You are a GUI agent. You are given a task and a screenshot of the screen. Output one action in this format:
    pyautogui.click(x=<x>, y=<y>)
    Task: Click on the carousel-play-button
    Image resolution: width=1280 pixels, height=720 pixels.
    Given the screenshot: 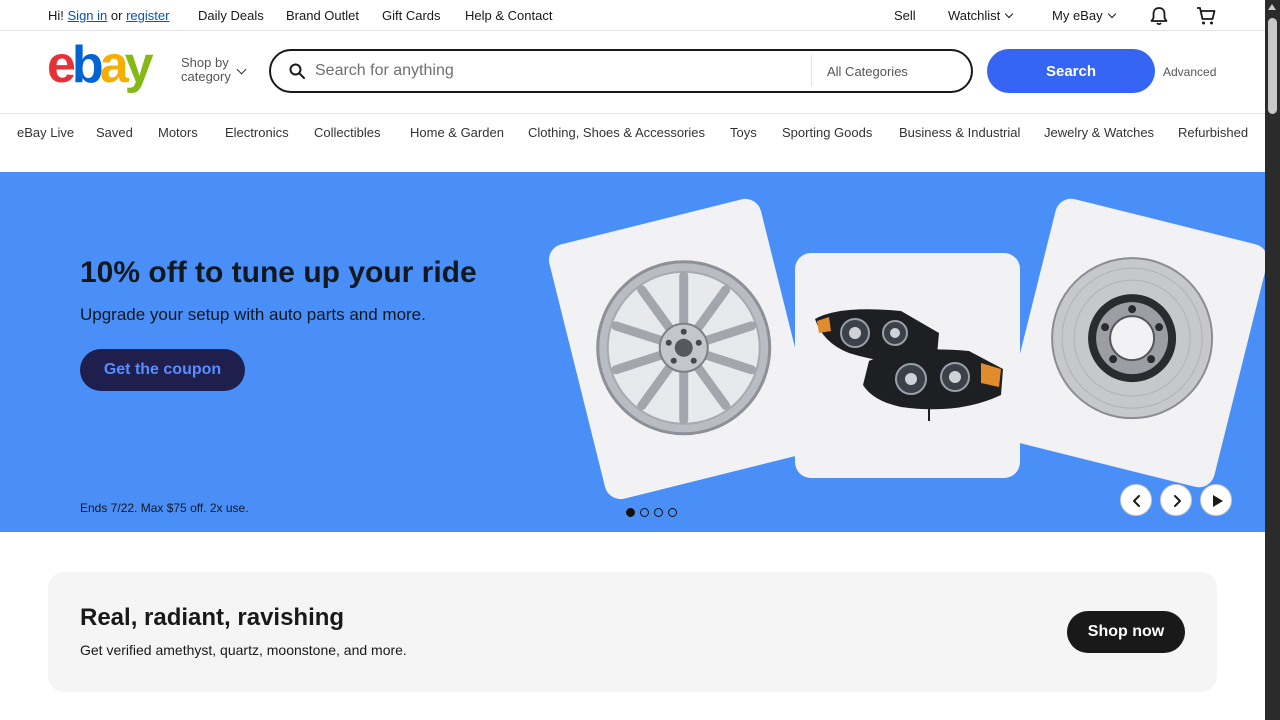 What is the action you would take?
    pyautogui.click(x=1216, y=500)
    